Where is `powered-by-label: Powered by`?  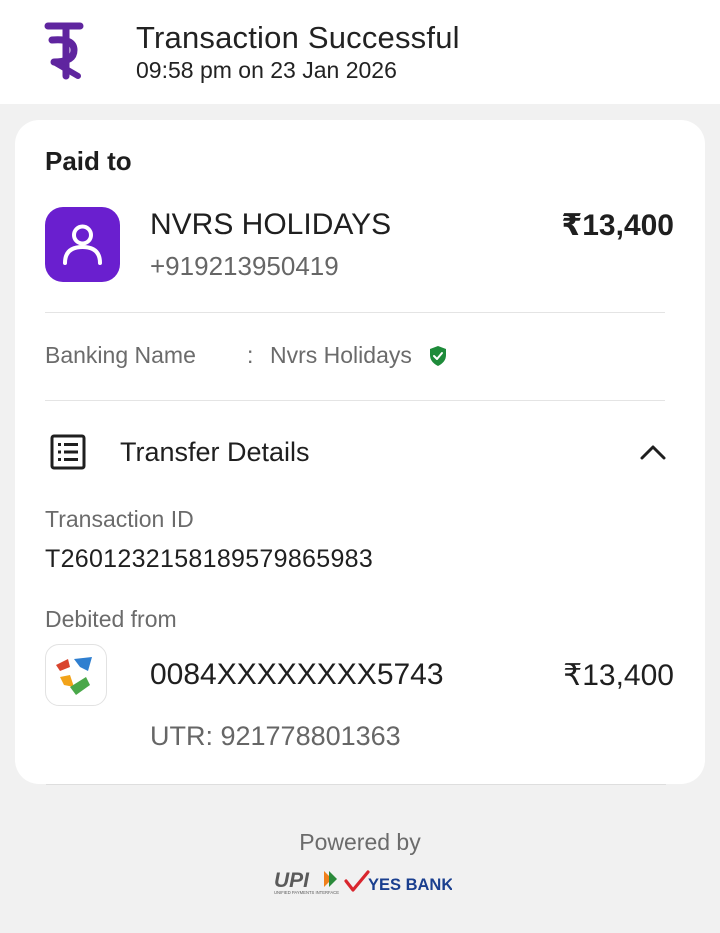 powered-by-label: Powered by is located at coordinates (360, 842).